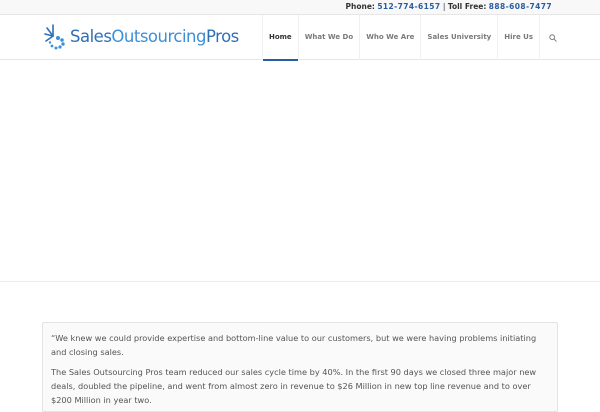 Image resolution: width=600 pixels, height=412 pixels. I want to click on site-logo: SalesOutsourcingPros, so click(141, 37).